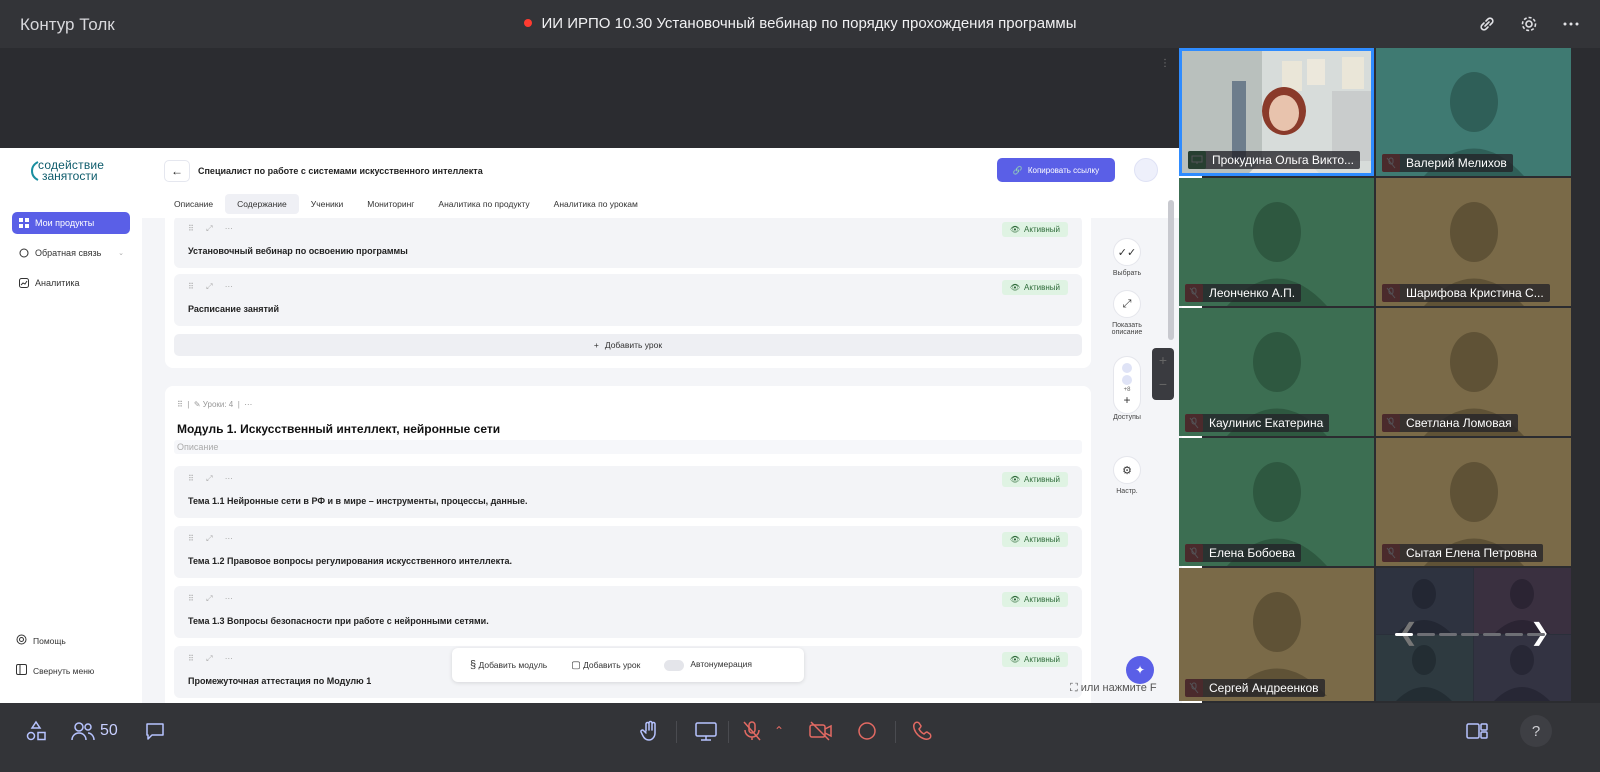  Describe the element at coordinates (1165, 63) in the screenshot. I see `stage-menu-icon: ⋮` at that location.